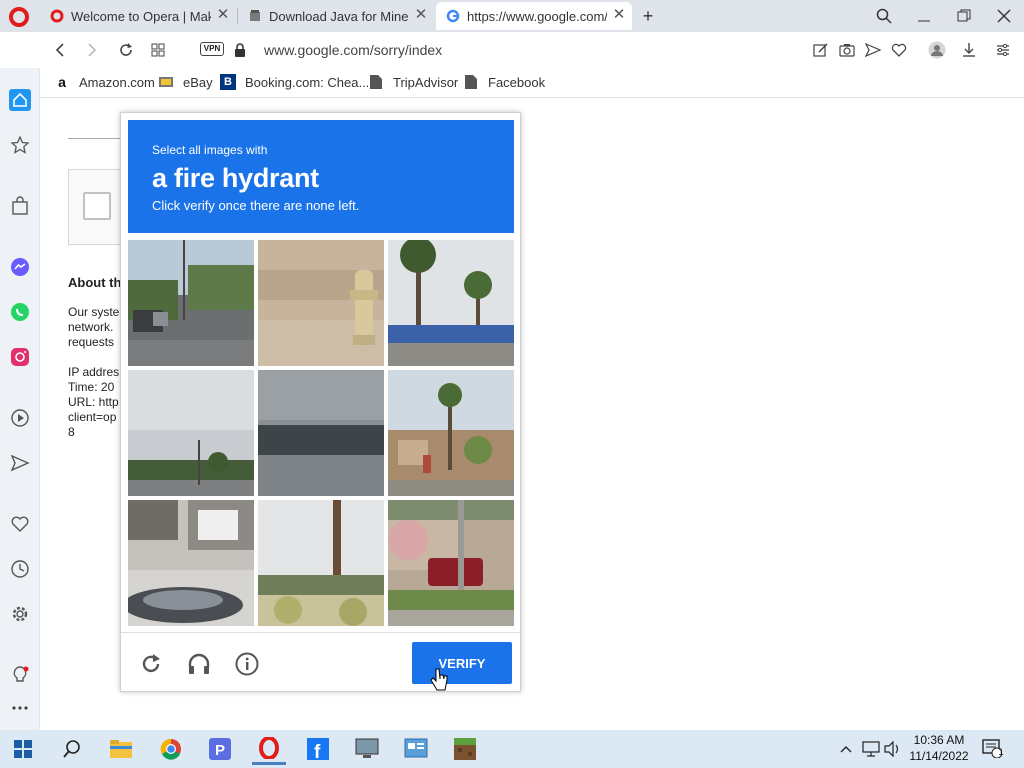  Describe the element at coordinates (191, 433) in the screenshot. I see `captcha-tile-cloudy-sky-trees` at that location.